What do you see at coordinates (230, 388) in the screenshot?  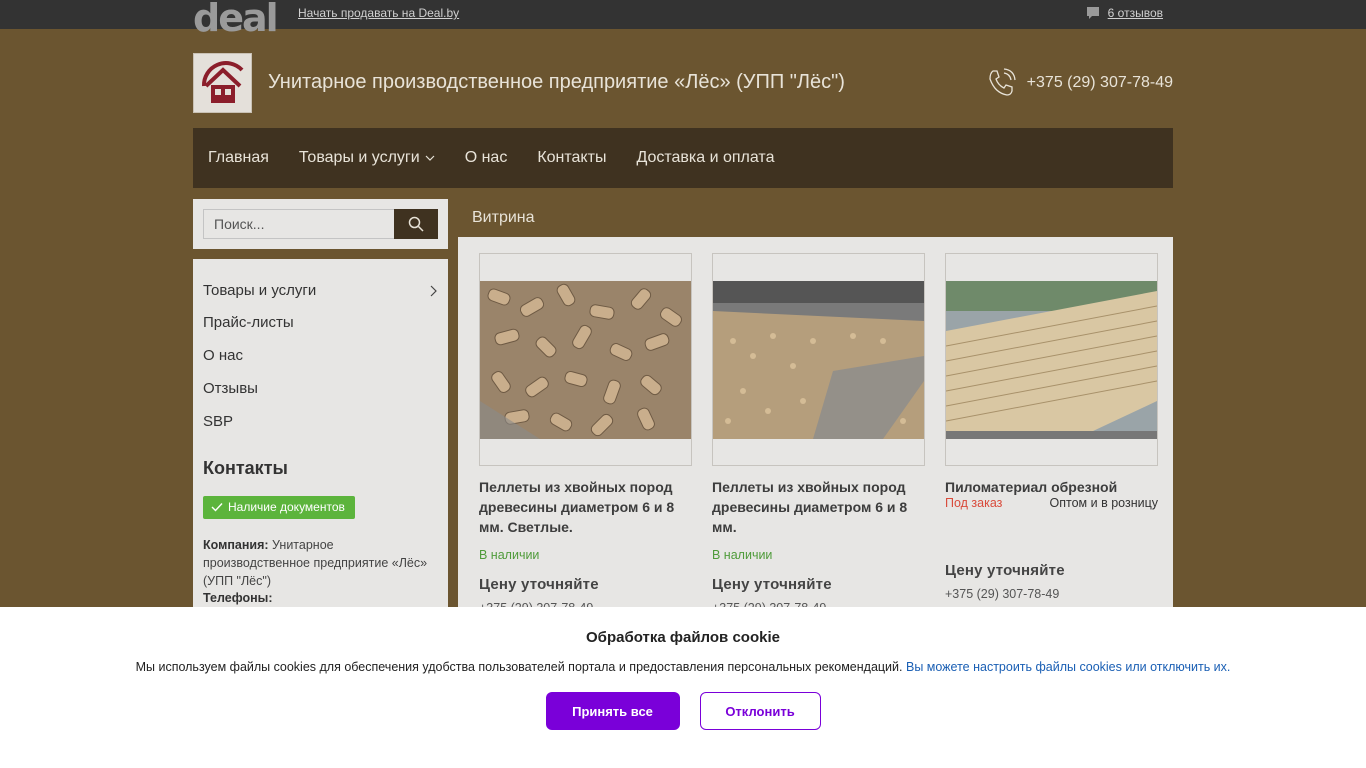 I see `sidebar-item-label: Отзывы` at bounding box center [230, 388].